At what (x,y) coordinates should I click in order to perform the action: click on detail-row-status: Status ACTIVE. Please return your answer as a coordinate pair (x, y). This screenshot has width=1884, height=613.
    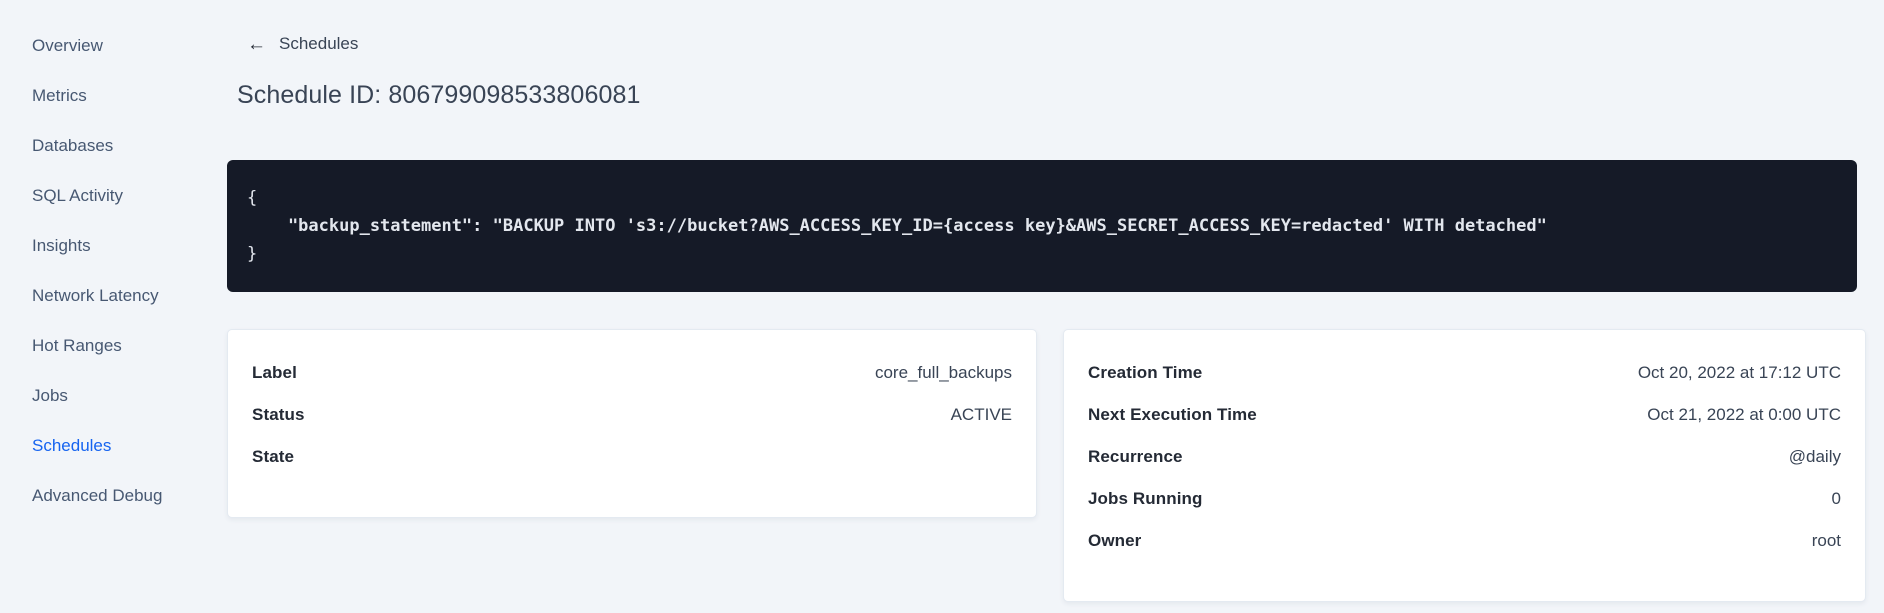
    Looking at the image, I should click on (632, 415).